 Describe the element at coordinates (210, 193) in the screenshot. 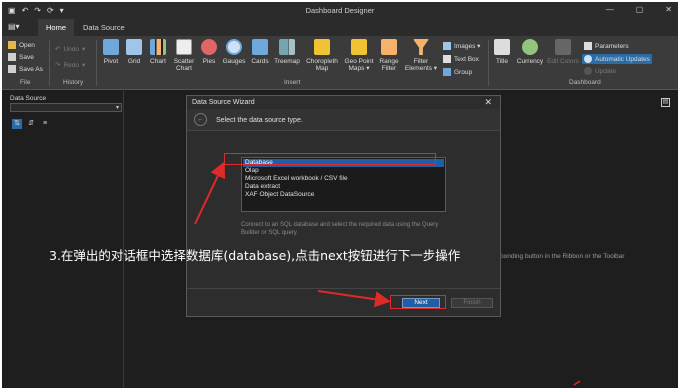

I see `arrow-to-database` at that location.